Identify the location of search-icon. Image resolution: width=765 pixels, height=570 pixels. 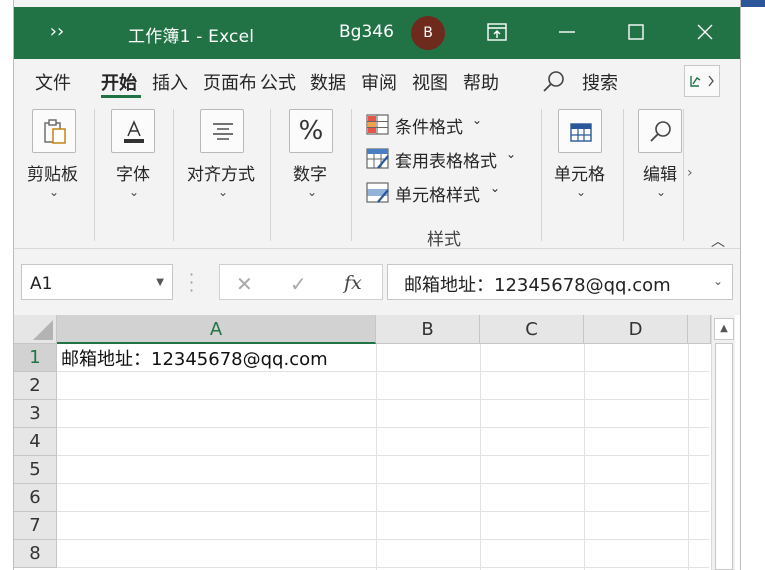
(554, 82).